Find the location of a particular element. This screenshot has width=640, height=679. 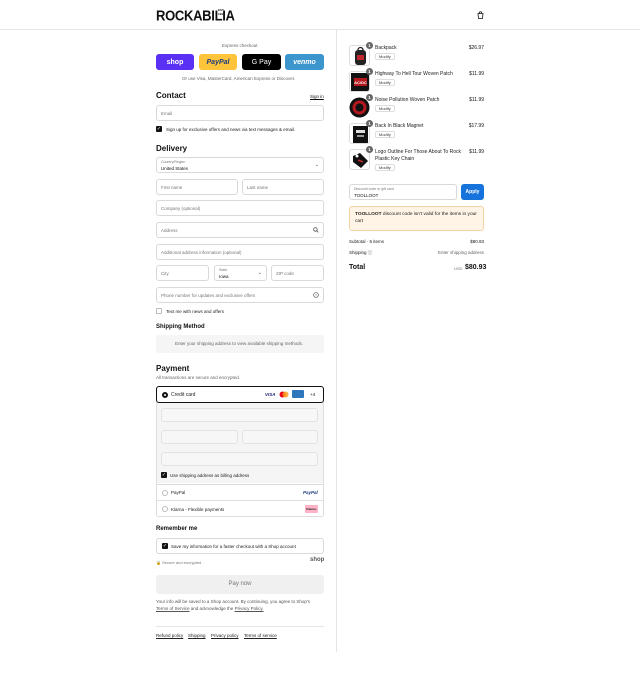

total-label: Total is located at coordinates (357, 267).